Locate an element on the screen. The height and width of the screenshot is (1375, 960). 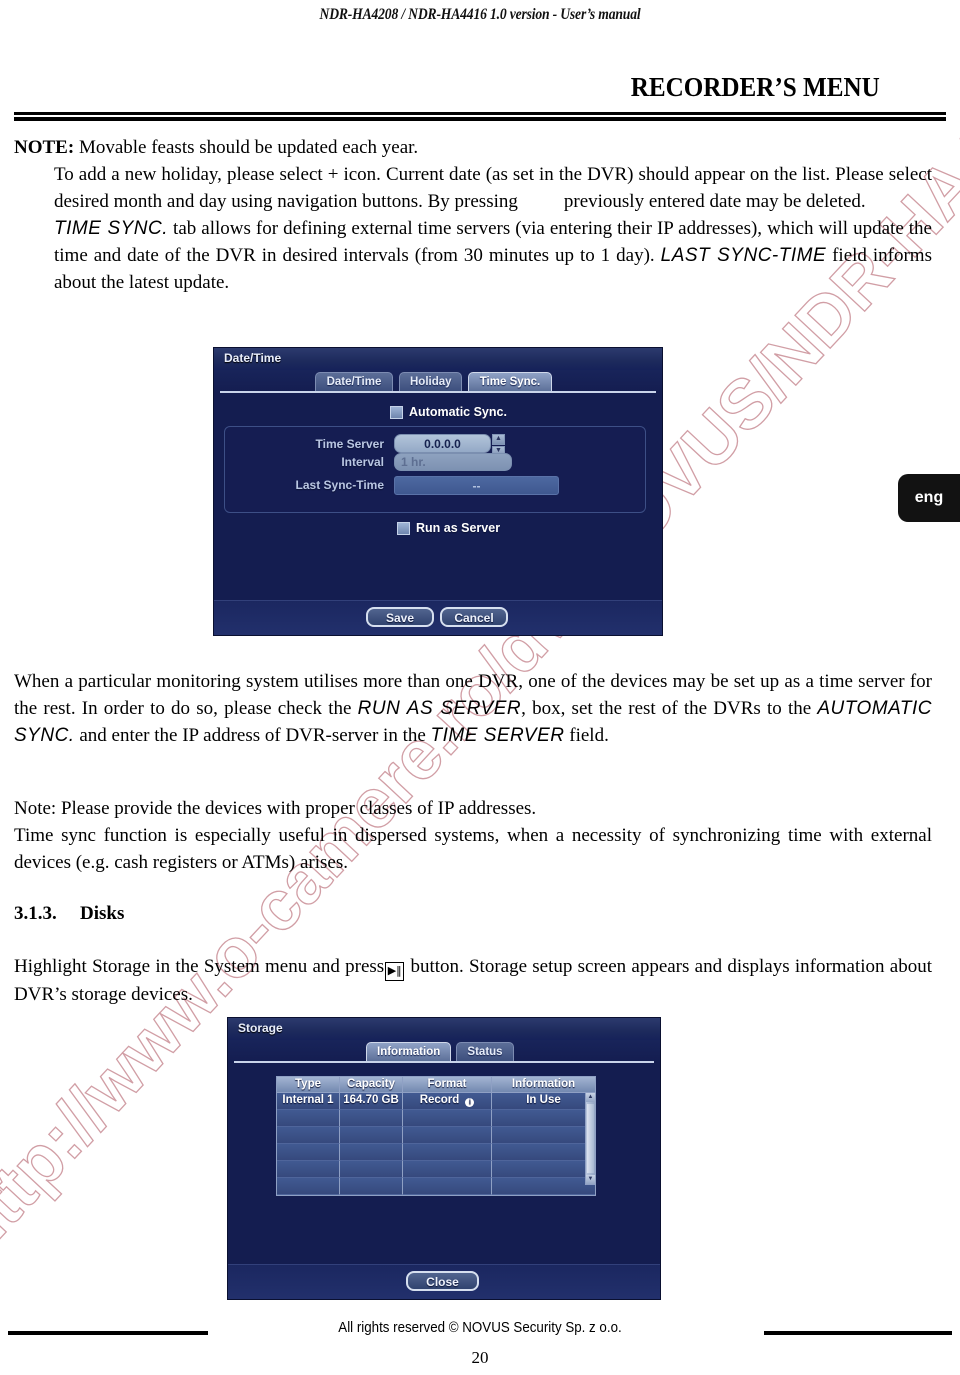
storage-tabstrip-underline is located at coordinates (444, 1062).